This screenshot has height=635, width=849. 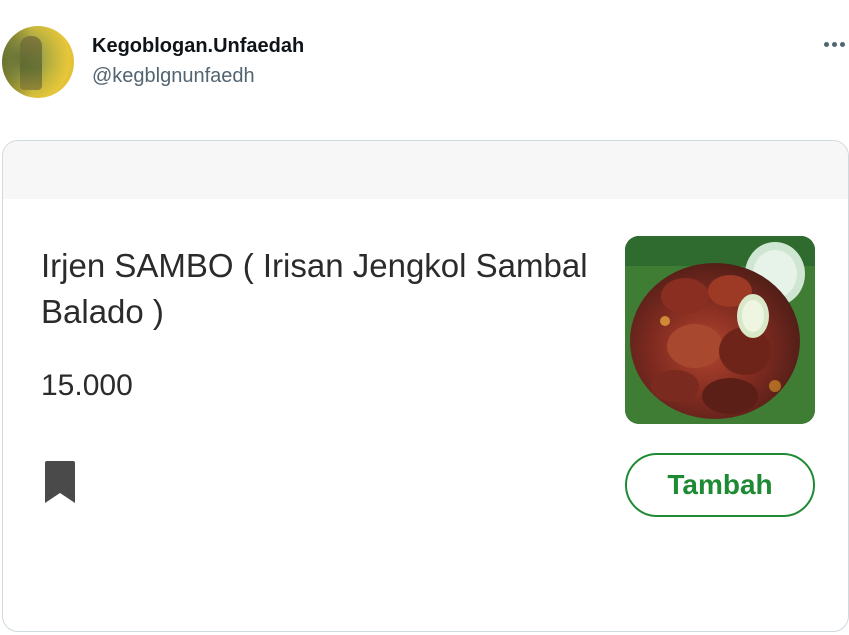 What do you see at coordinates (720, 485) in the screenshot?
I see `add-to-cart-button: Tambah` at bounding box center [720, 485].